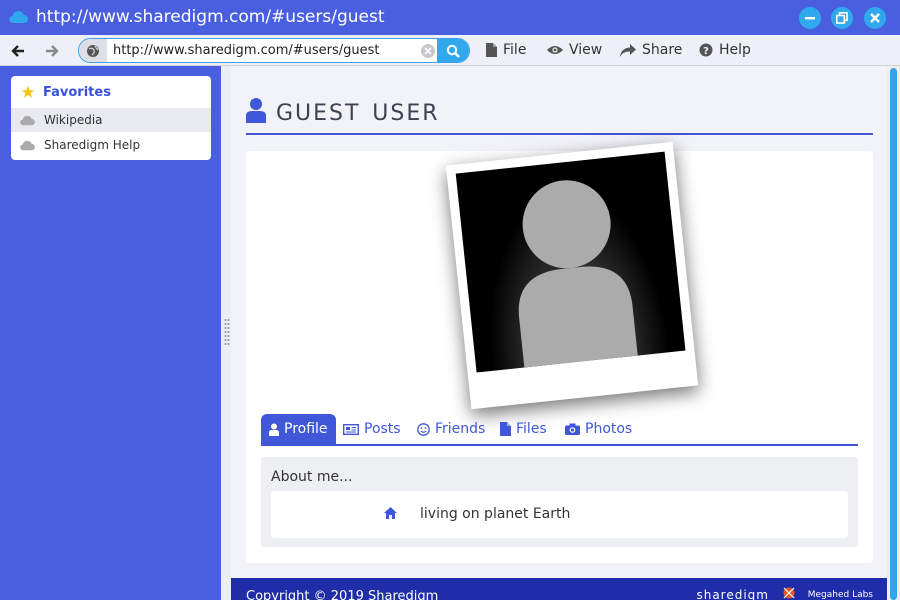 This screenshot has width=900, height=600. What do you see at coordinates (358, 110) in the screenshot?
I see `page-title: Guest User` at bounding box center [358, 110].